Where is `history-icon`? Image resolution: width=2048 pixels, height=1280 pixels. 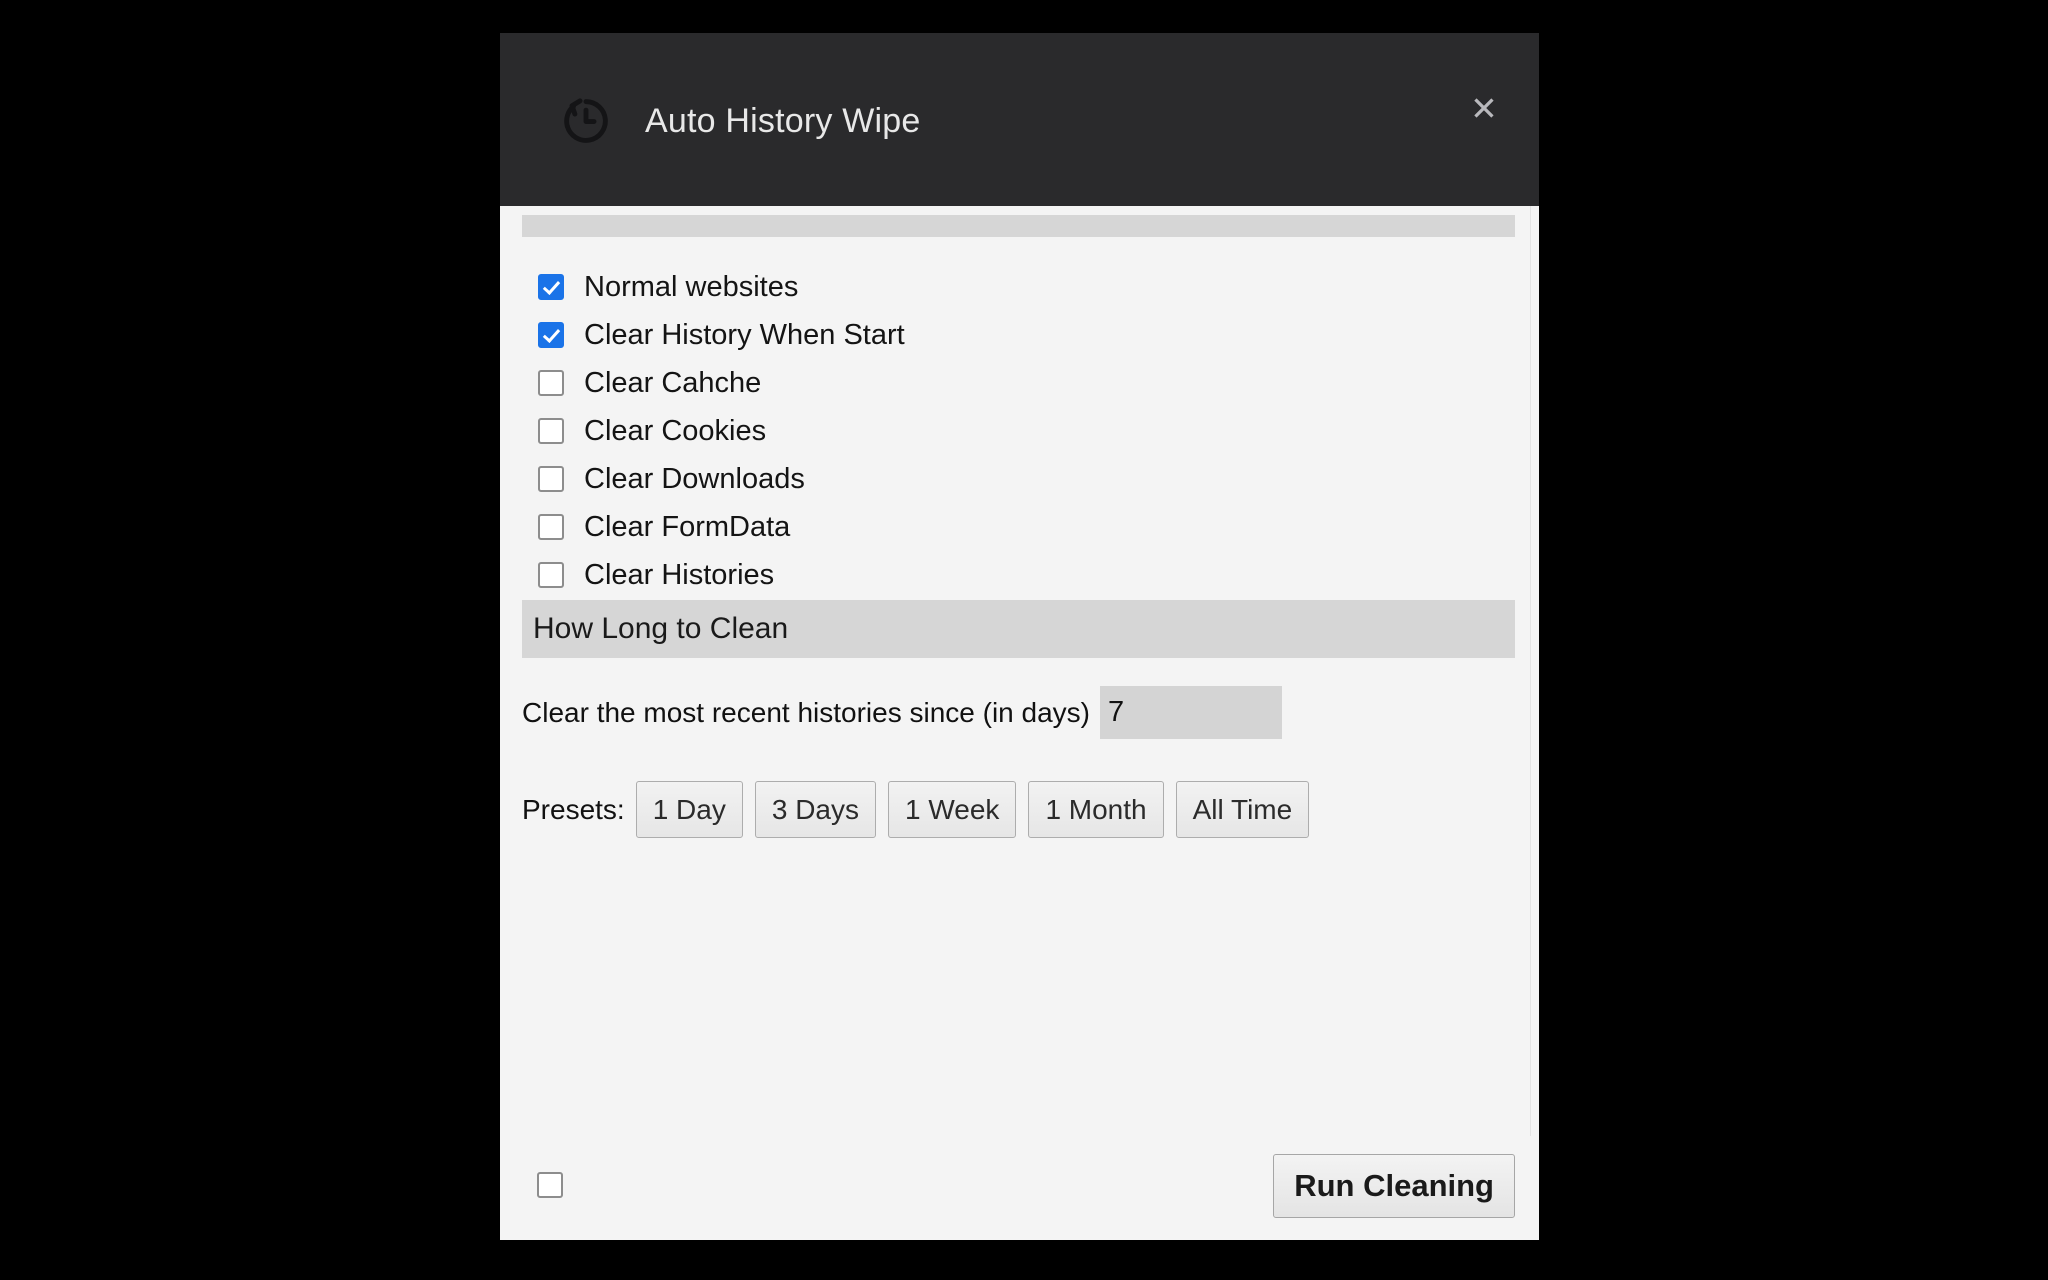 history-icon is located at coordinates (586, 120).